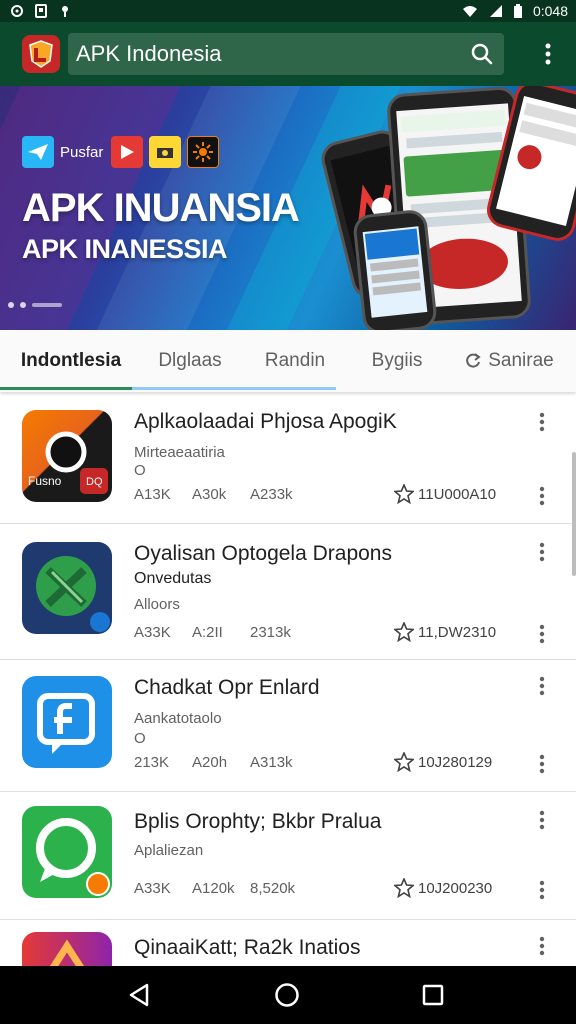 The image size is (576, 1024). I want to click on home-button, so click(287, 995).